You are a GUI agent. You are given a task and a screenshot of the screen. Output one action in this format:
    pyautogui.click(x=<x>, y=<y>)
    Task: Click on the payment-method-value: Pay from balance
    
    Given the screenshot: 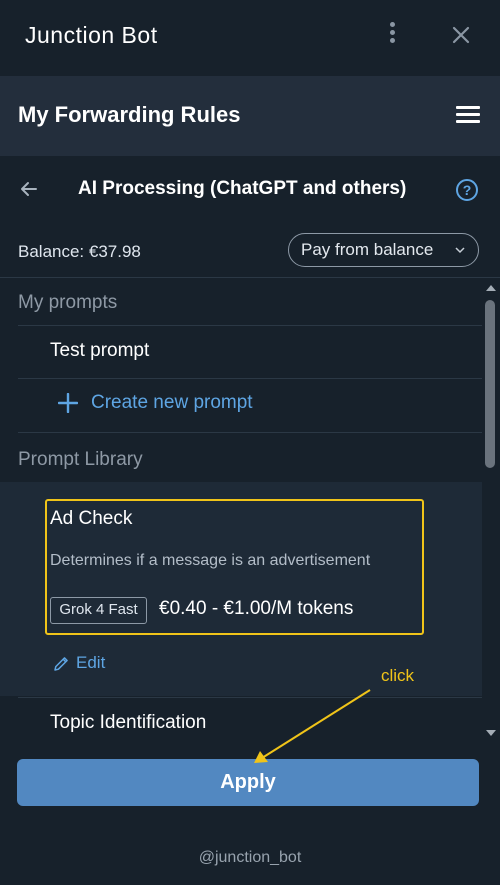 What is the action you would take?
    pyautogui.click(x=367, y=249)
    